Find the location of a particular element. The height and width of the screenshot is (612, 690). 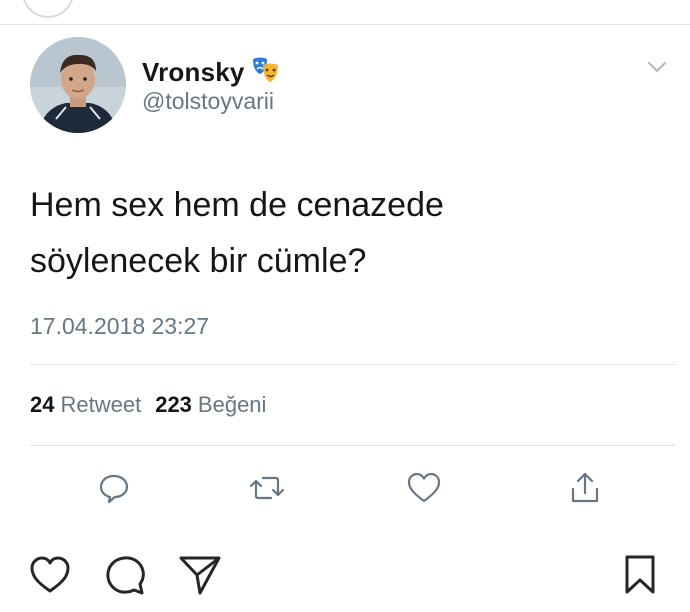

like-icon is located at coordinates (424, 488).